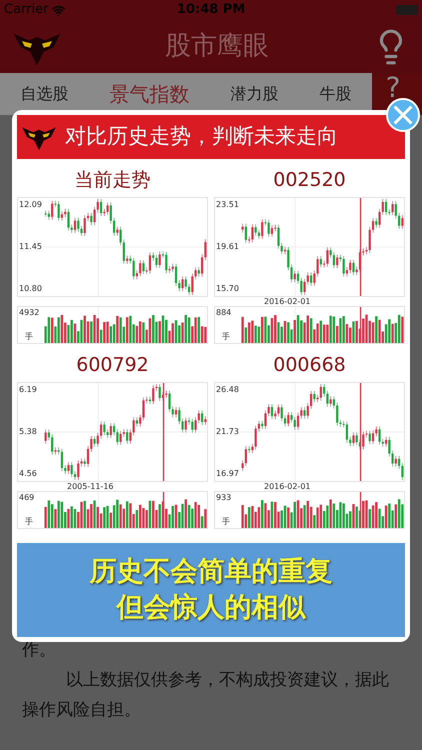  Describe the element at coordinates (31, 205) in the screenshot. I see `axis-label: 12.09` at that location.